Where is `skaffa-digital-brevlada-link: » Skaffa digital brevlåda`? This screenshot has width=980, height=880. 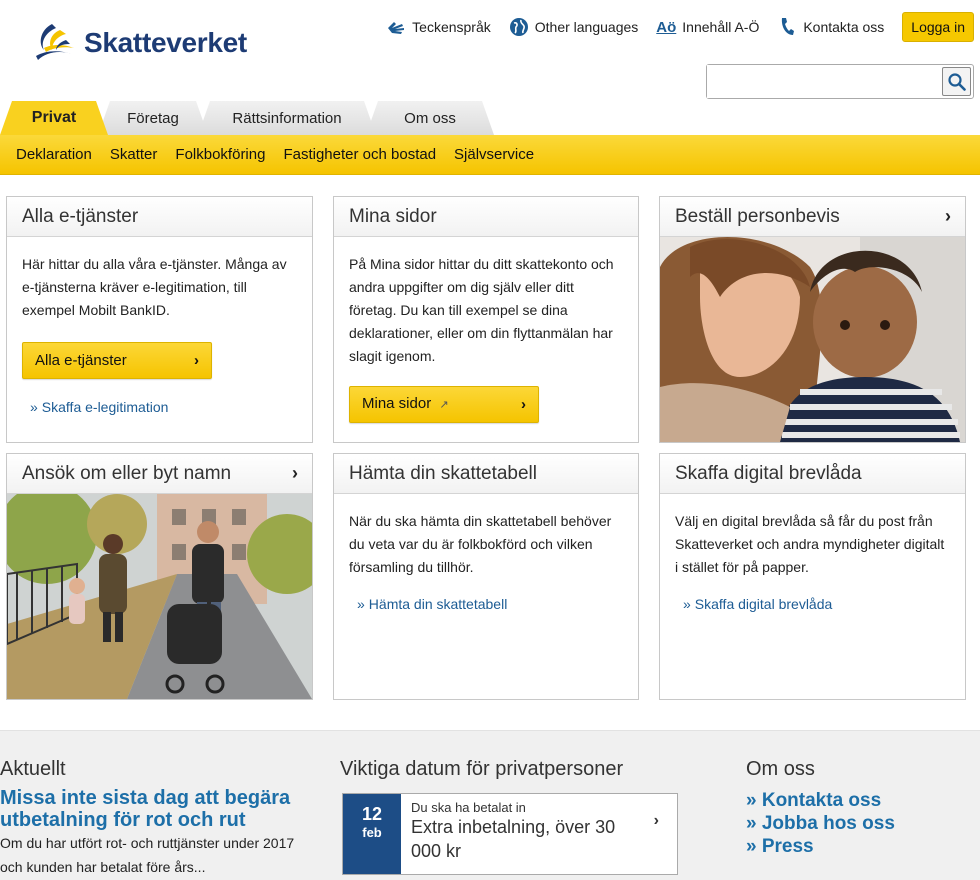 skaffa-digital-brevlada-link: » Skaffa digital brevlåda is located at coordinates (816, 604).